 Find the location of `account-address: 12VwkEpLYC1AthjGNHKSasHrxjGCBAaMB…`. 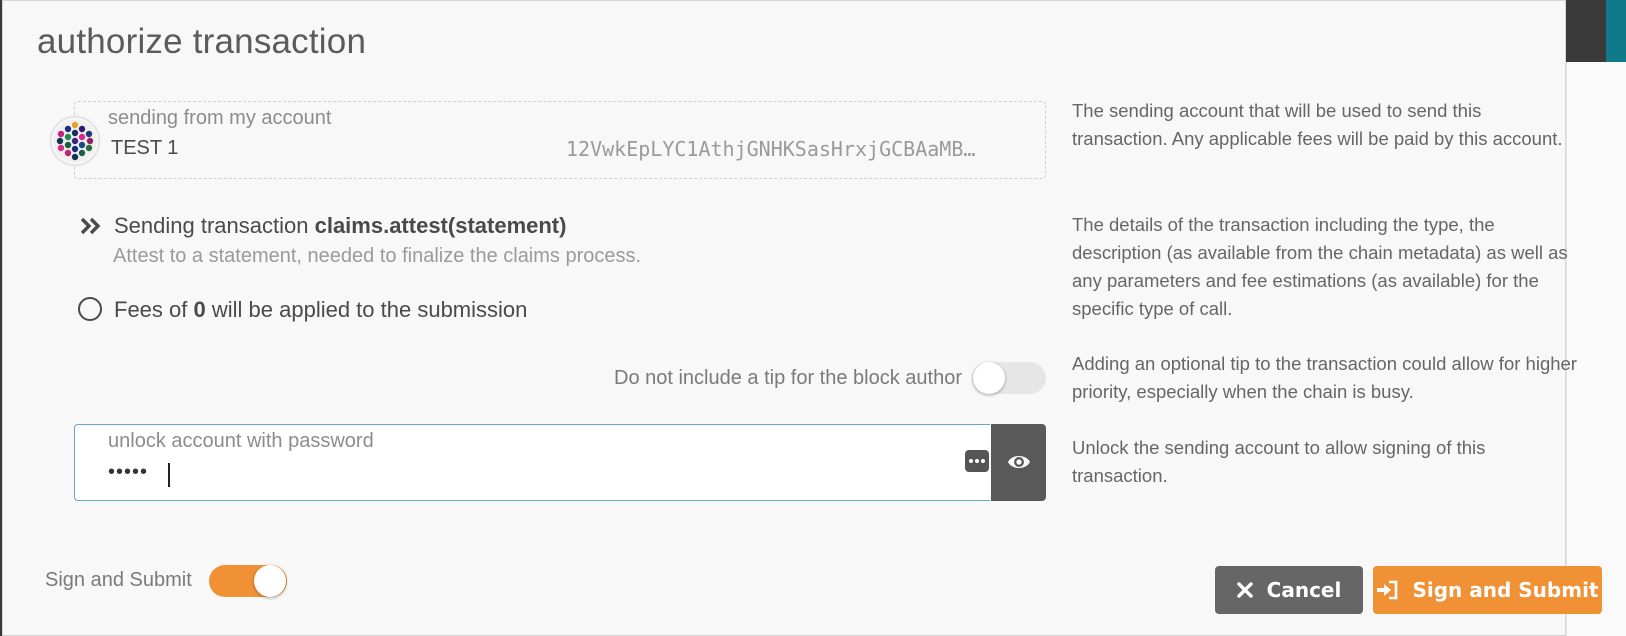

account-address: 12VwkEpLYC1AthjGNHKSasHrxjGCBAaMB… is located at coordinates (771, 149).